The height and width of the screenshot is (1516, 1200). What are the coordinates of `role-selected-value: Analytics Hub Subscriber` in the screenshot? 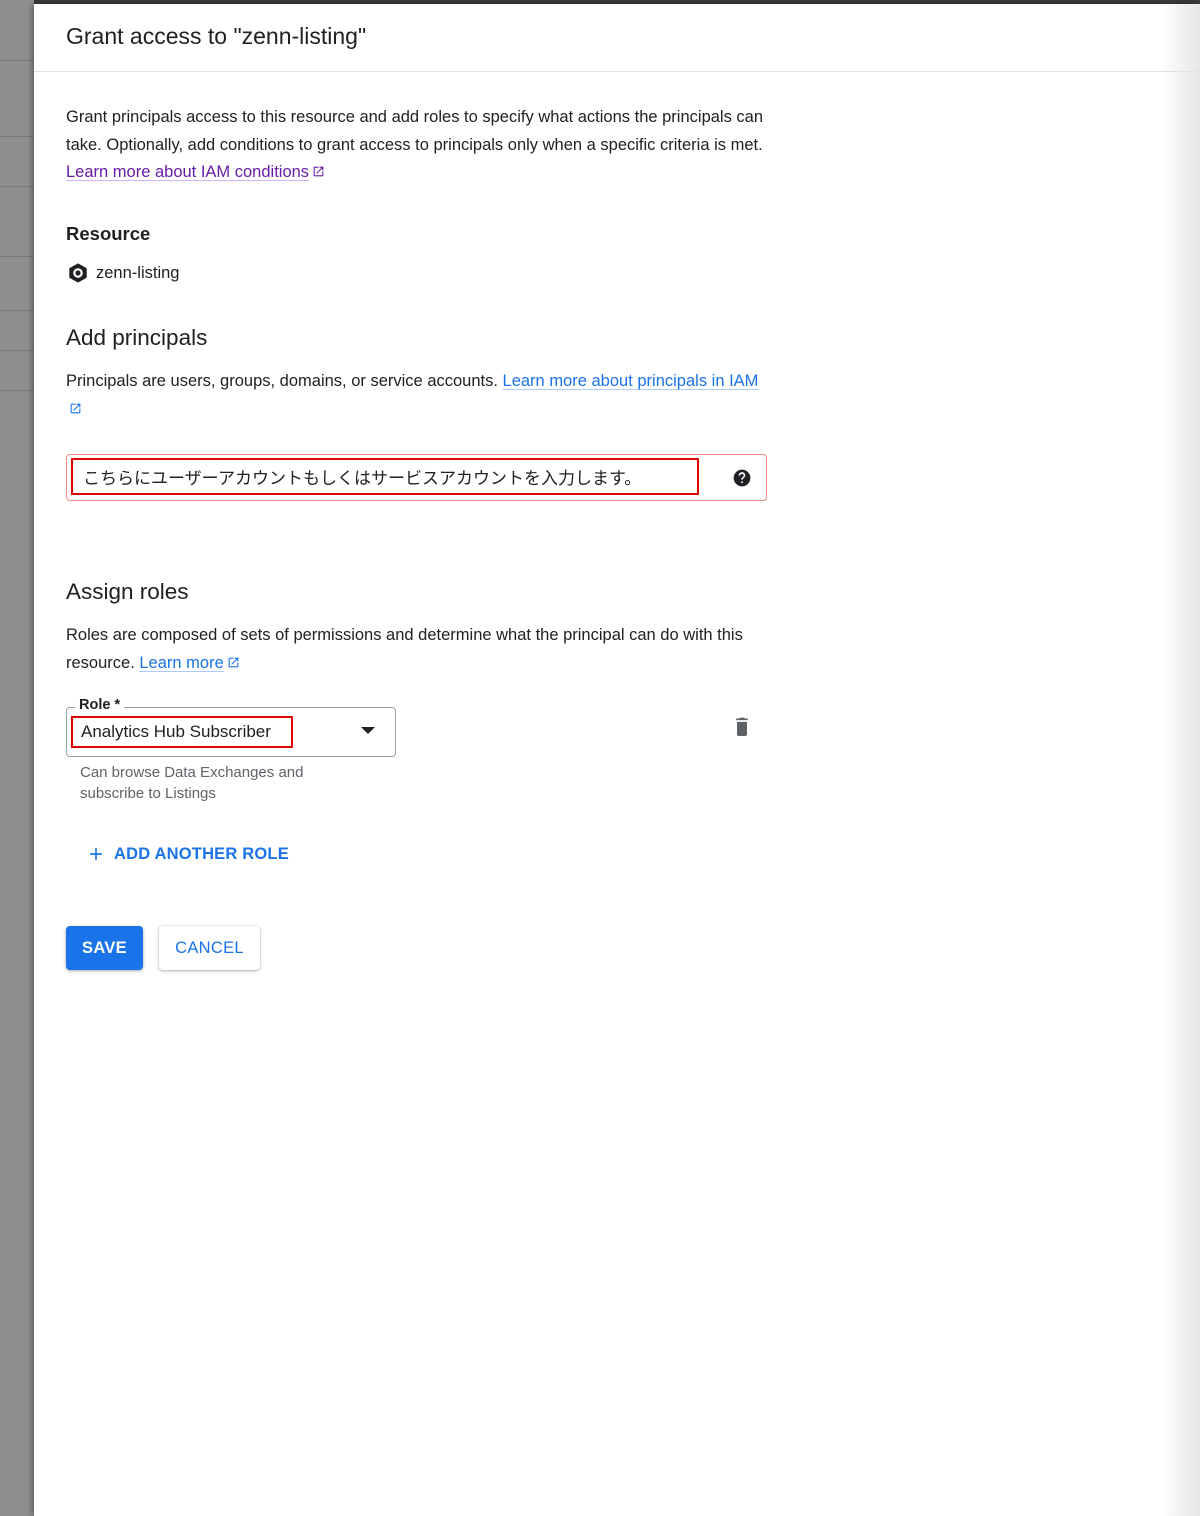 It's located at (182, 732).